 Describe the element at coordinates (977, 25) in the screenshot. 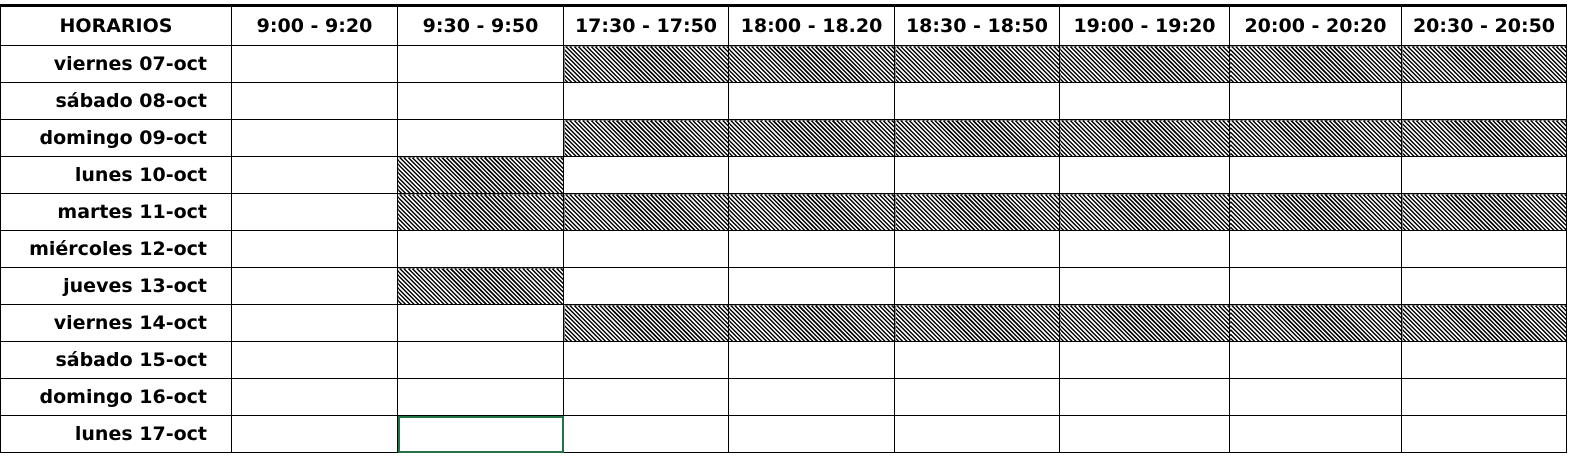

I see `time-slot-header: 18:30 - 18:50` at that location.